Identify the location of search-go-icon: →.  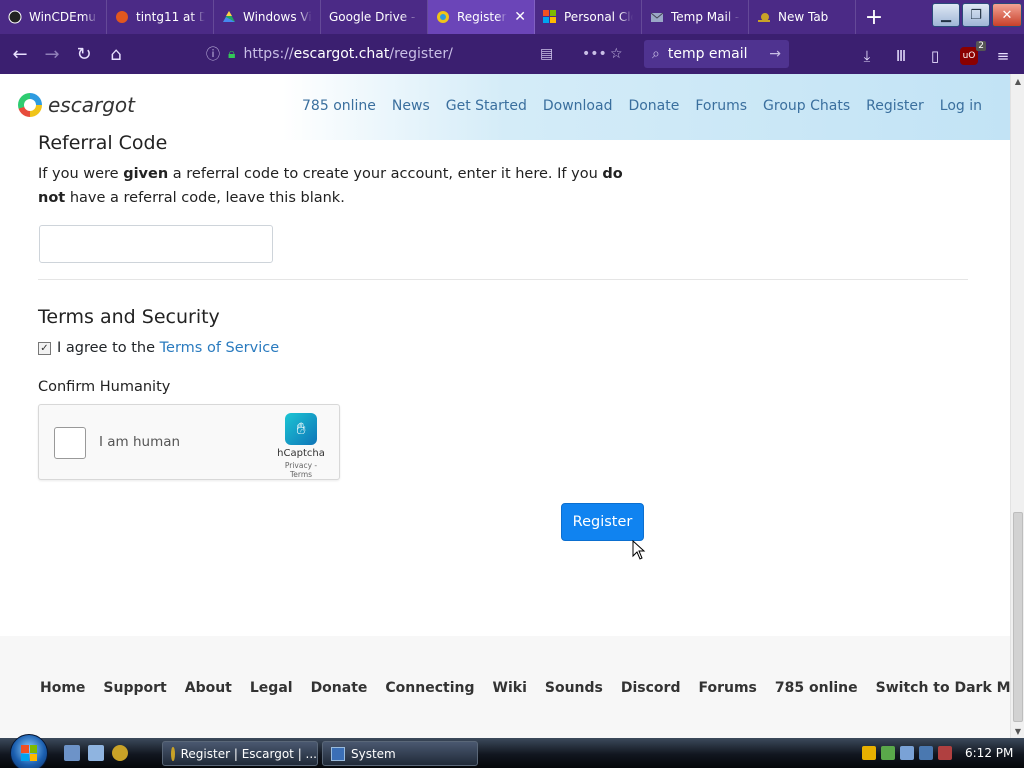
(775, 54).